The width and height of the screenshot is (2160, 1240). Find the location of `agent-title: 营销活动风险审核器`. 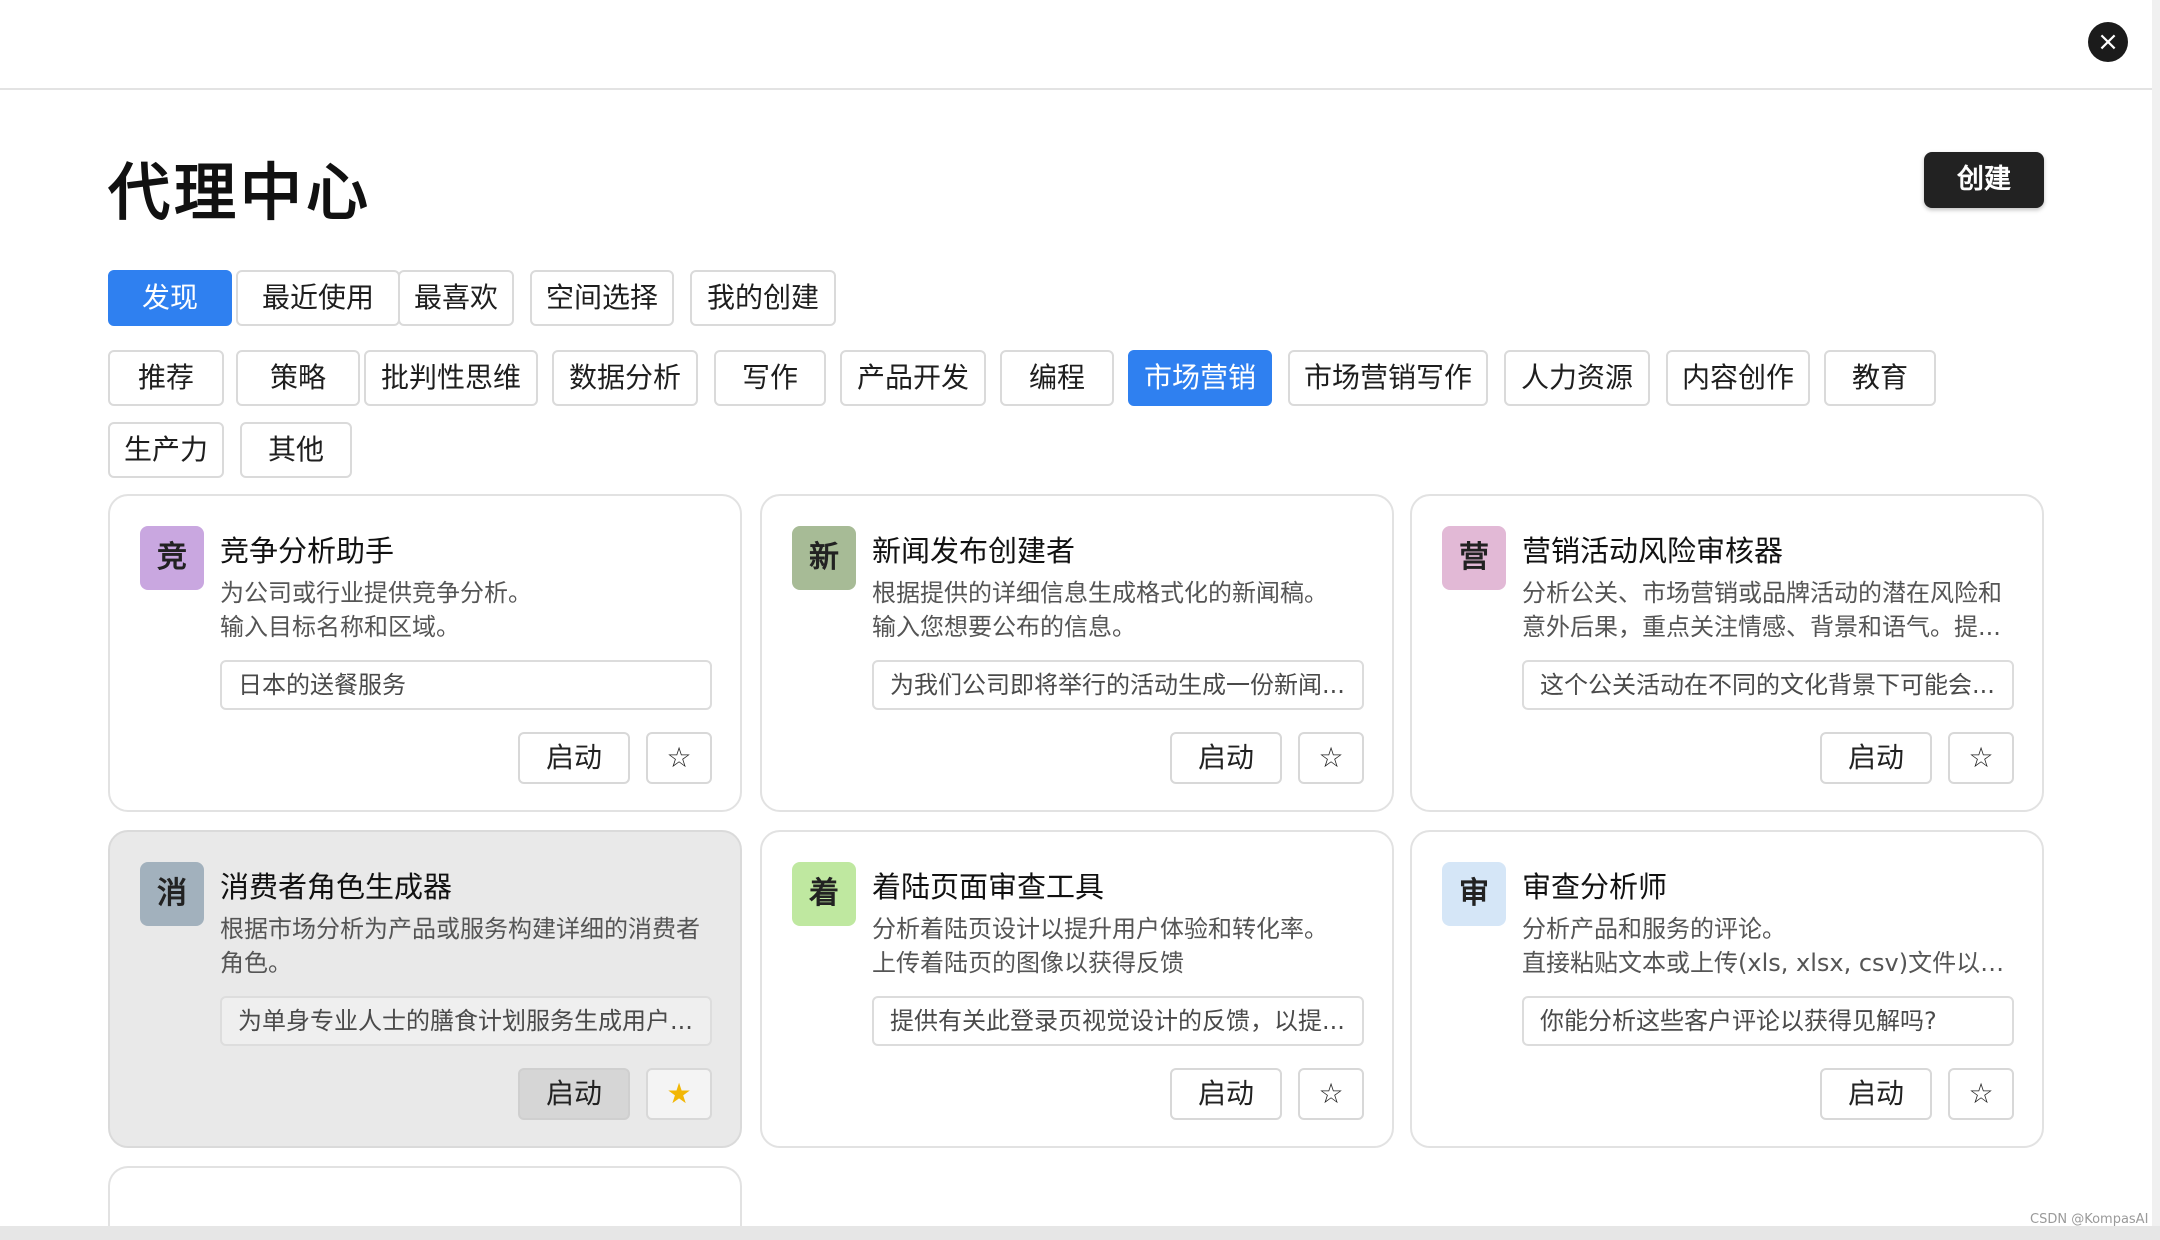

agent-title: 营销活动风险审核器 is located at coordinates (1653, 551).